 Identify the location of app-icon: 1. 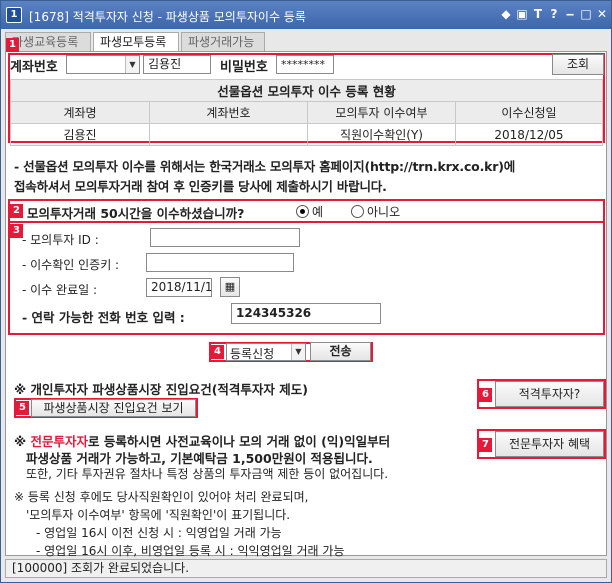
(14, 15).